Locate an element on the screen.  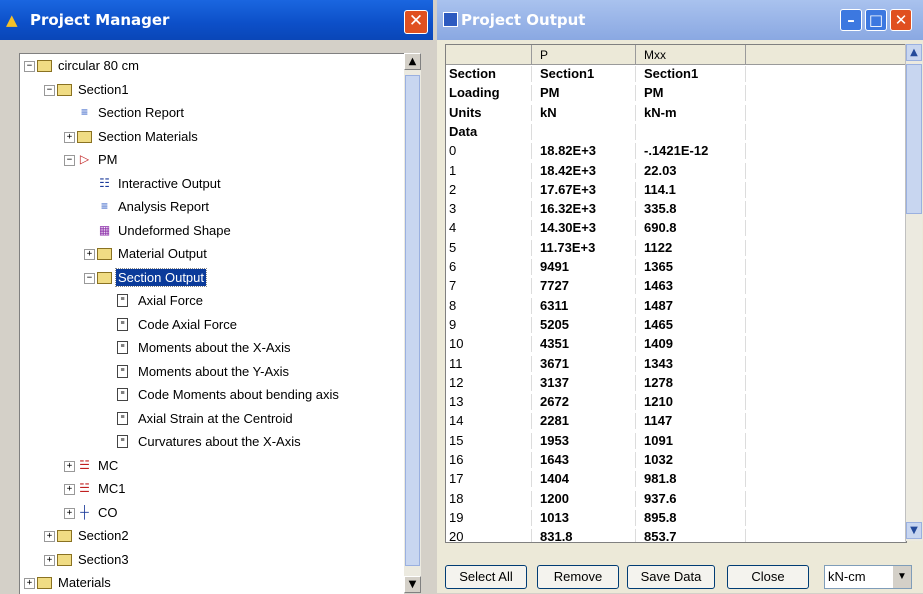
table-row: Data is located at coordinates (676, 131).